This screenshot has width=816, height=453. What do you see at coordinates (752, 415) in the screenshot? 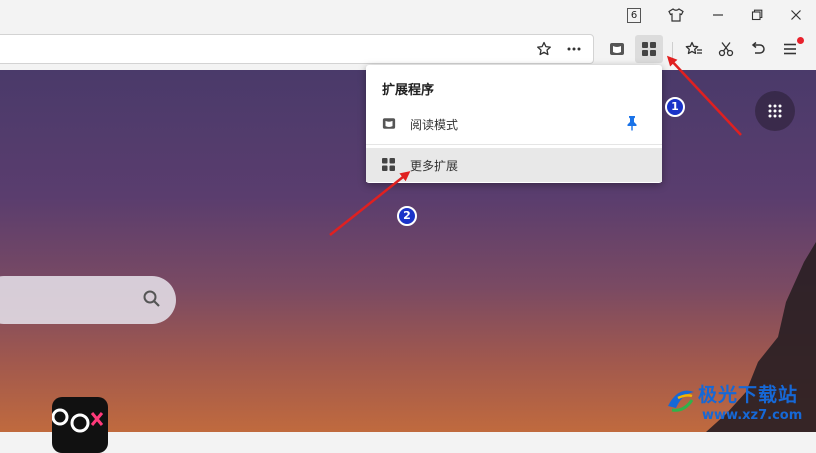
I see `watermark-url: www.xz7.com` at bounding box center [752, 415].